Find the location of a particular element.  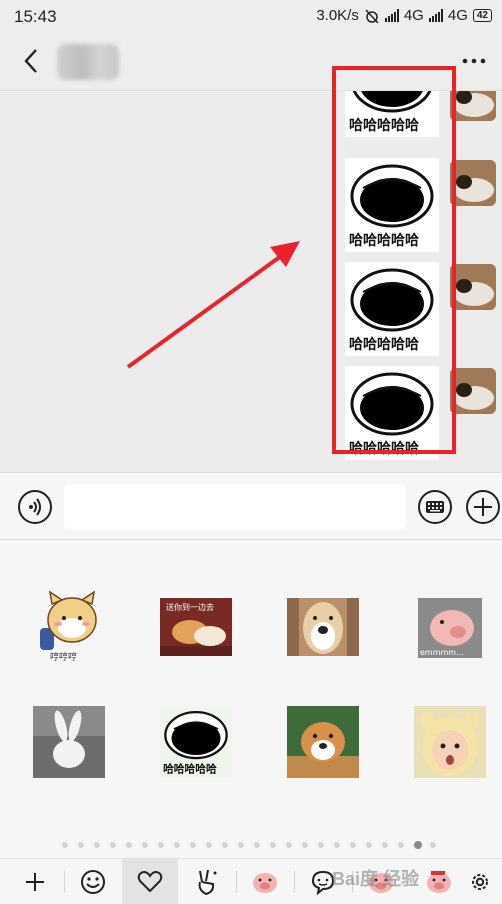

more-dots-icon is located at coordinates (474, 61).